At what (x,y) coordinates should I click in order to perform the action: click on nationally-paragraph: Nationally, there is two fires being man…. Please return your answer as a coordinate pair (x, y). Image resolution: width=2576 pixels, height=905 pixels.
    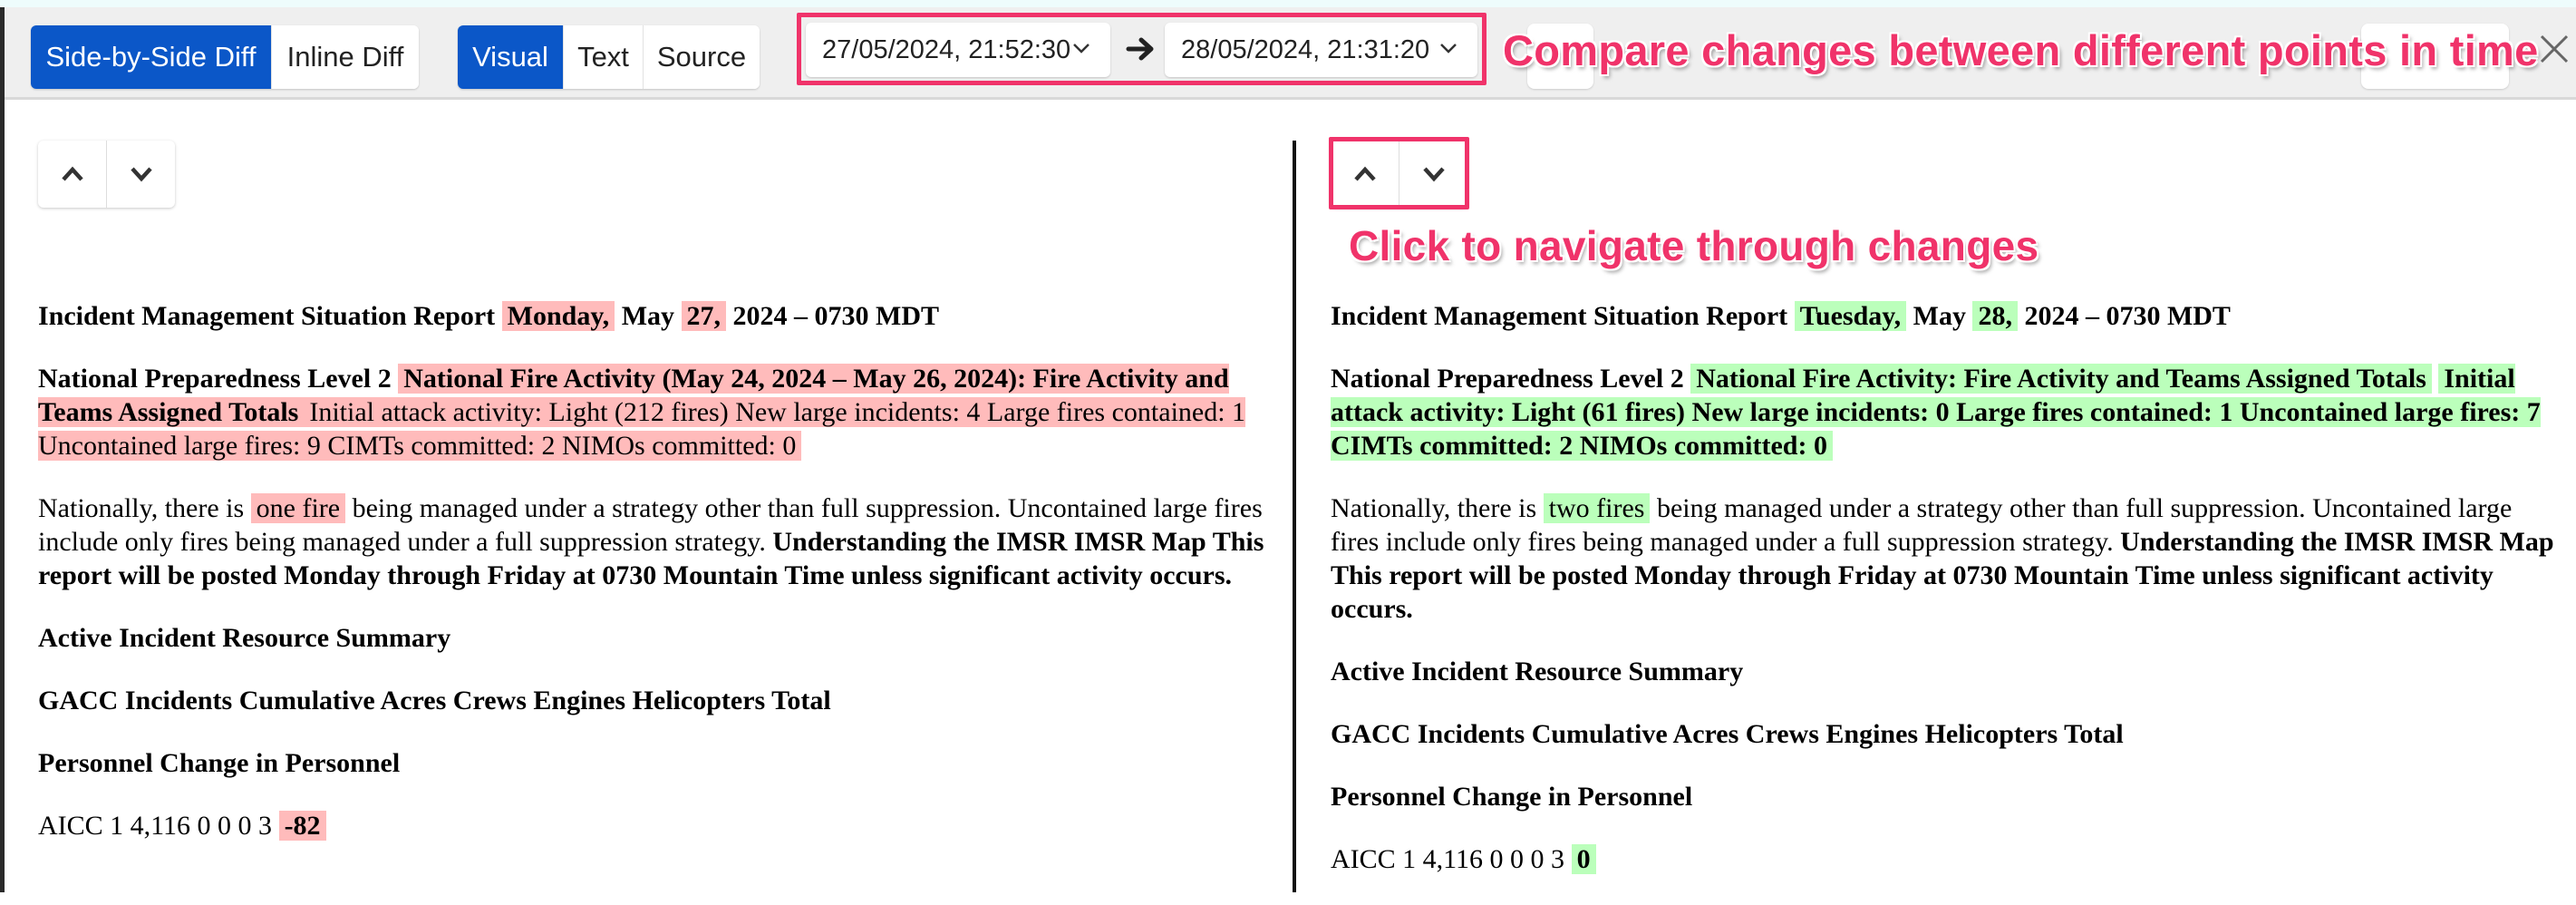
    Looking at the image, I should click on (1942, 558).